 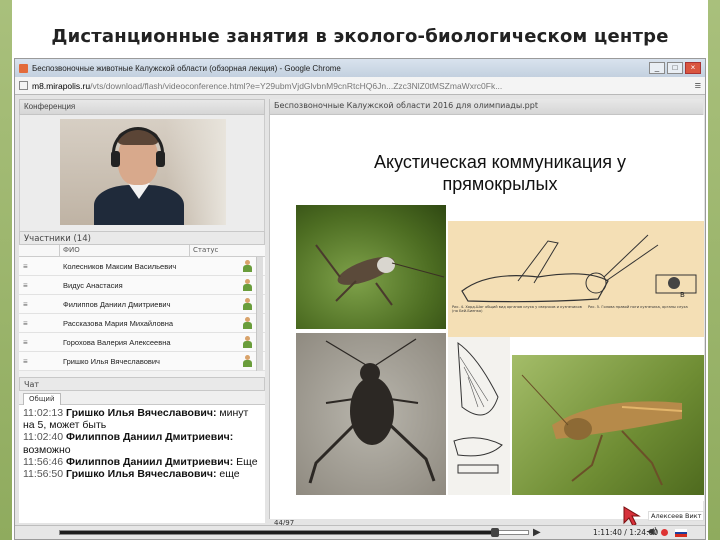 I want to click on participant-row: ≡ Филиппов Даниил Дмитриевич, so click(x=142, y=304).